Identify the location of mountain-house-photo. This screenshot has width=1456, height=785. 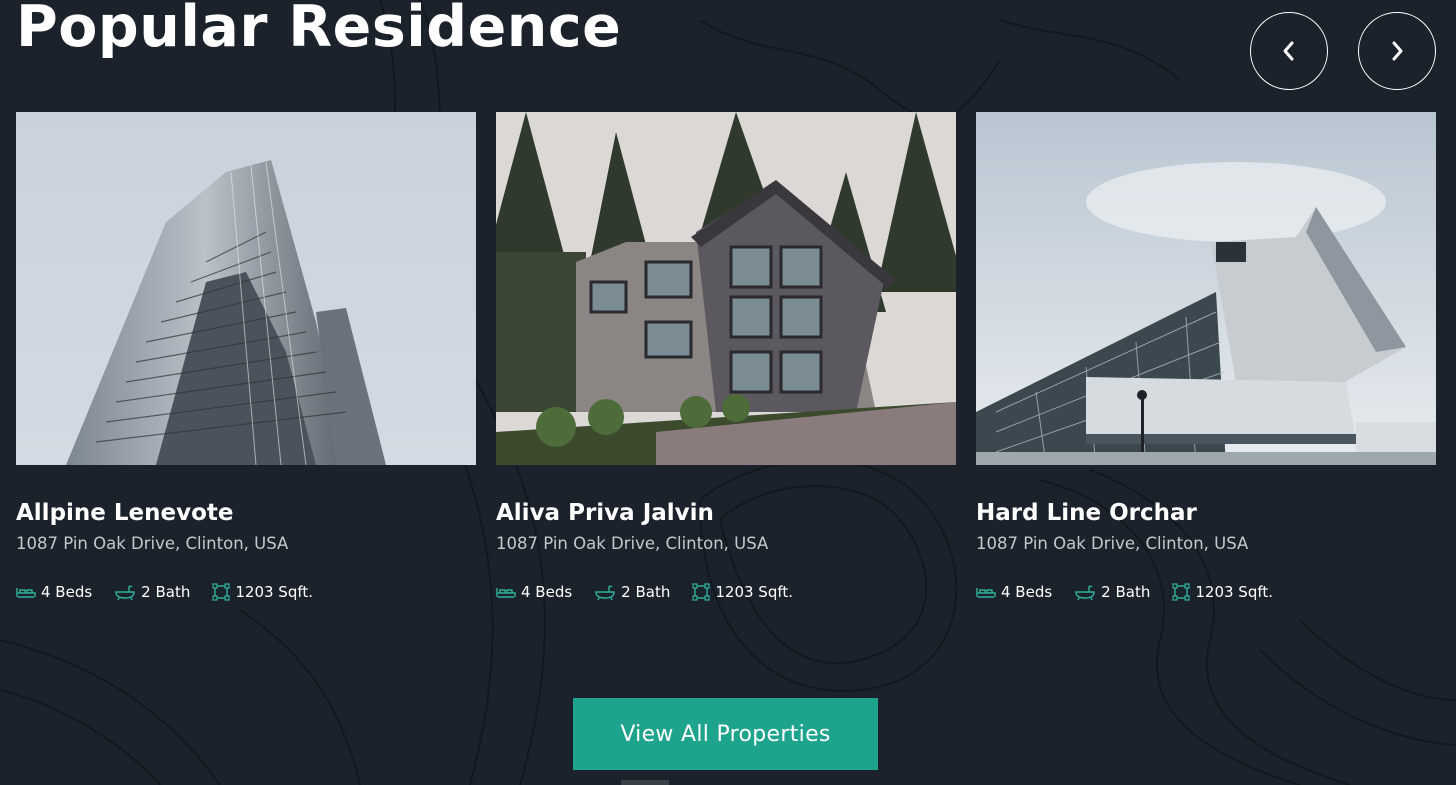
(726, 288).